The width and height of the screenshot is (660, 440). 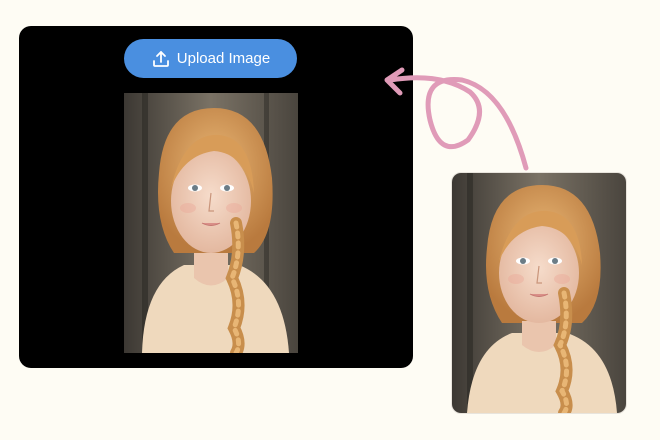 What do you see at coordinates (539, 293) in the screenshot?
I see `thumbnail-portrait-image` at bounding box center [539, 293].